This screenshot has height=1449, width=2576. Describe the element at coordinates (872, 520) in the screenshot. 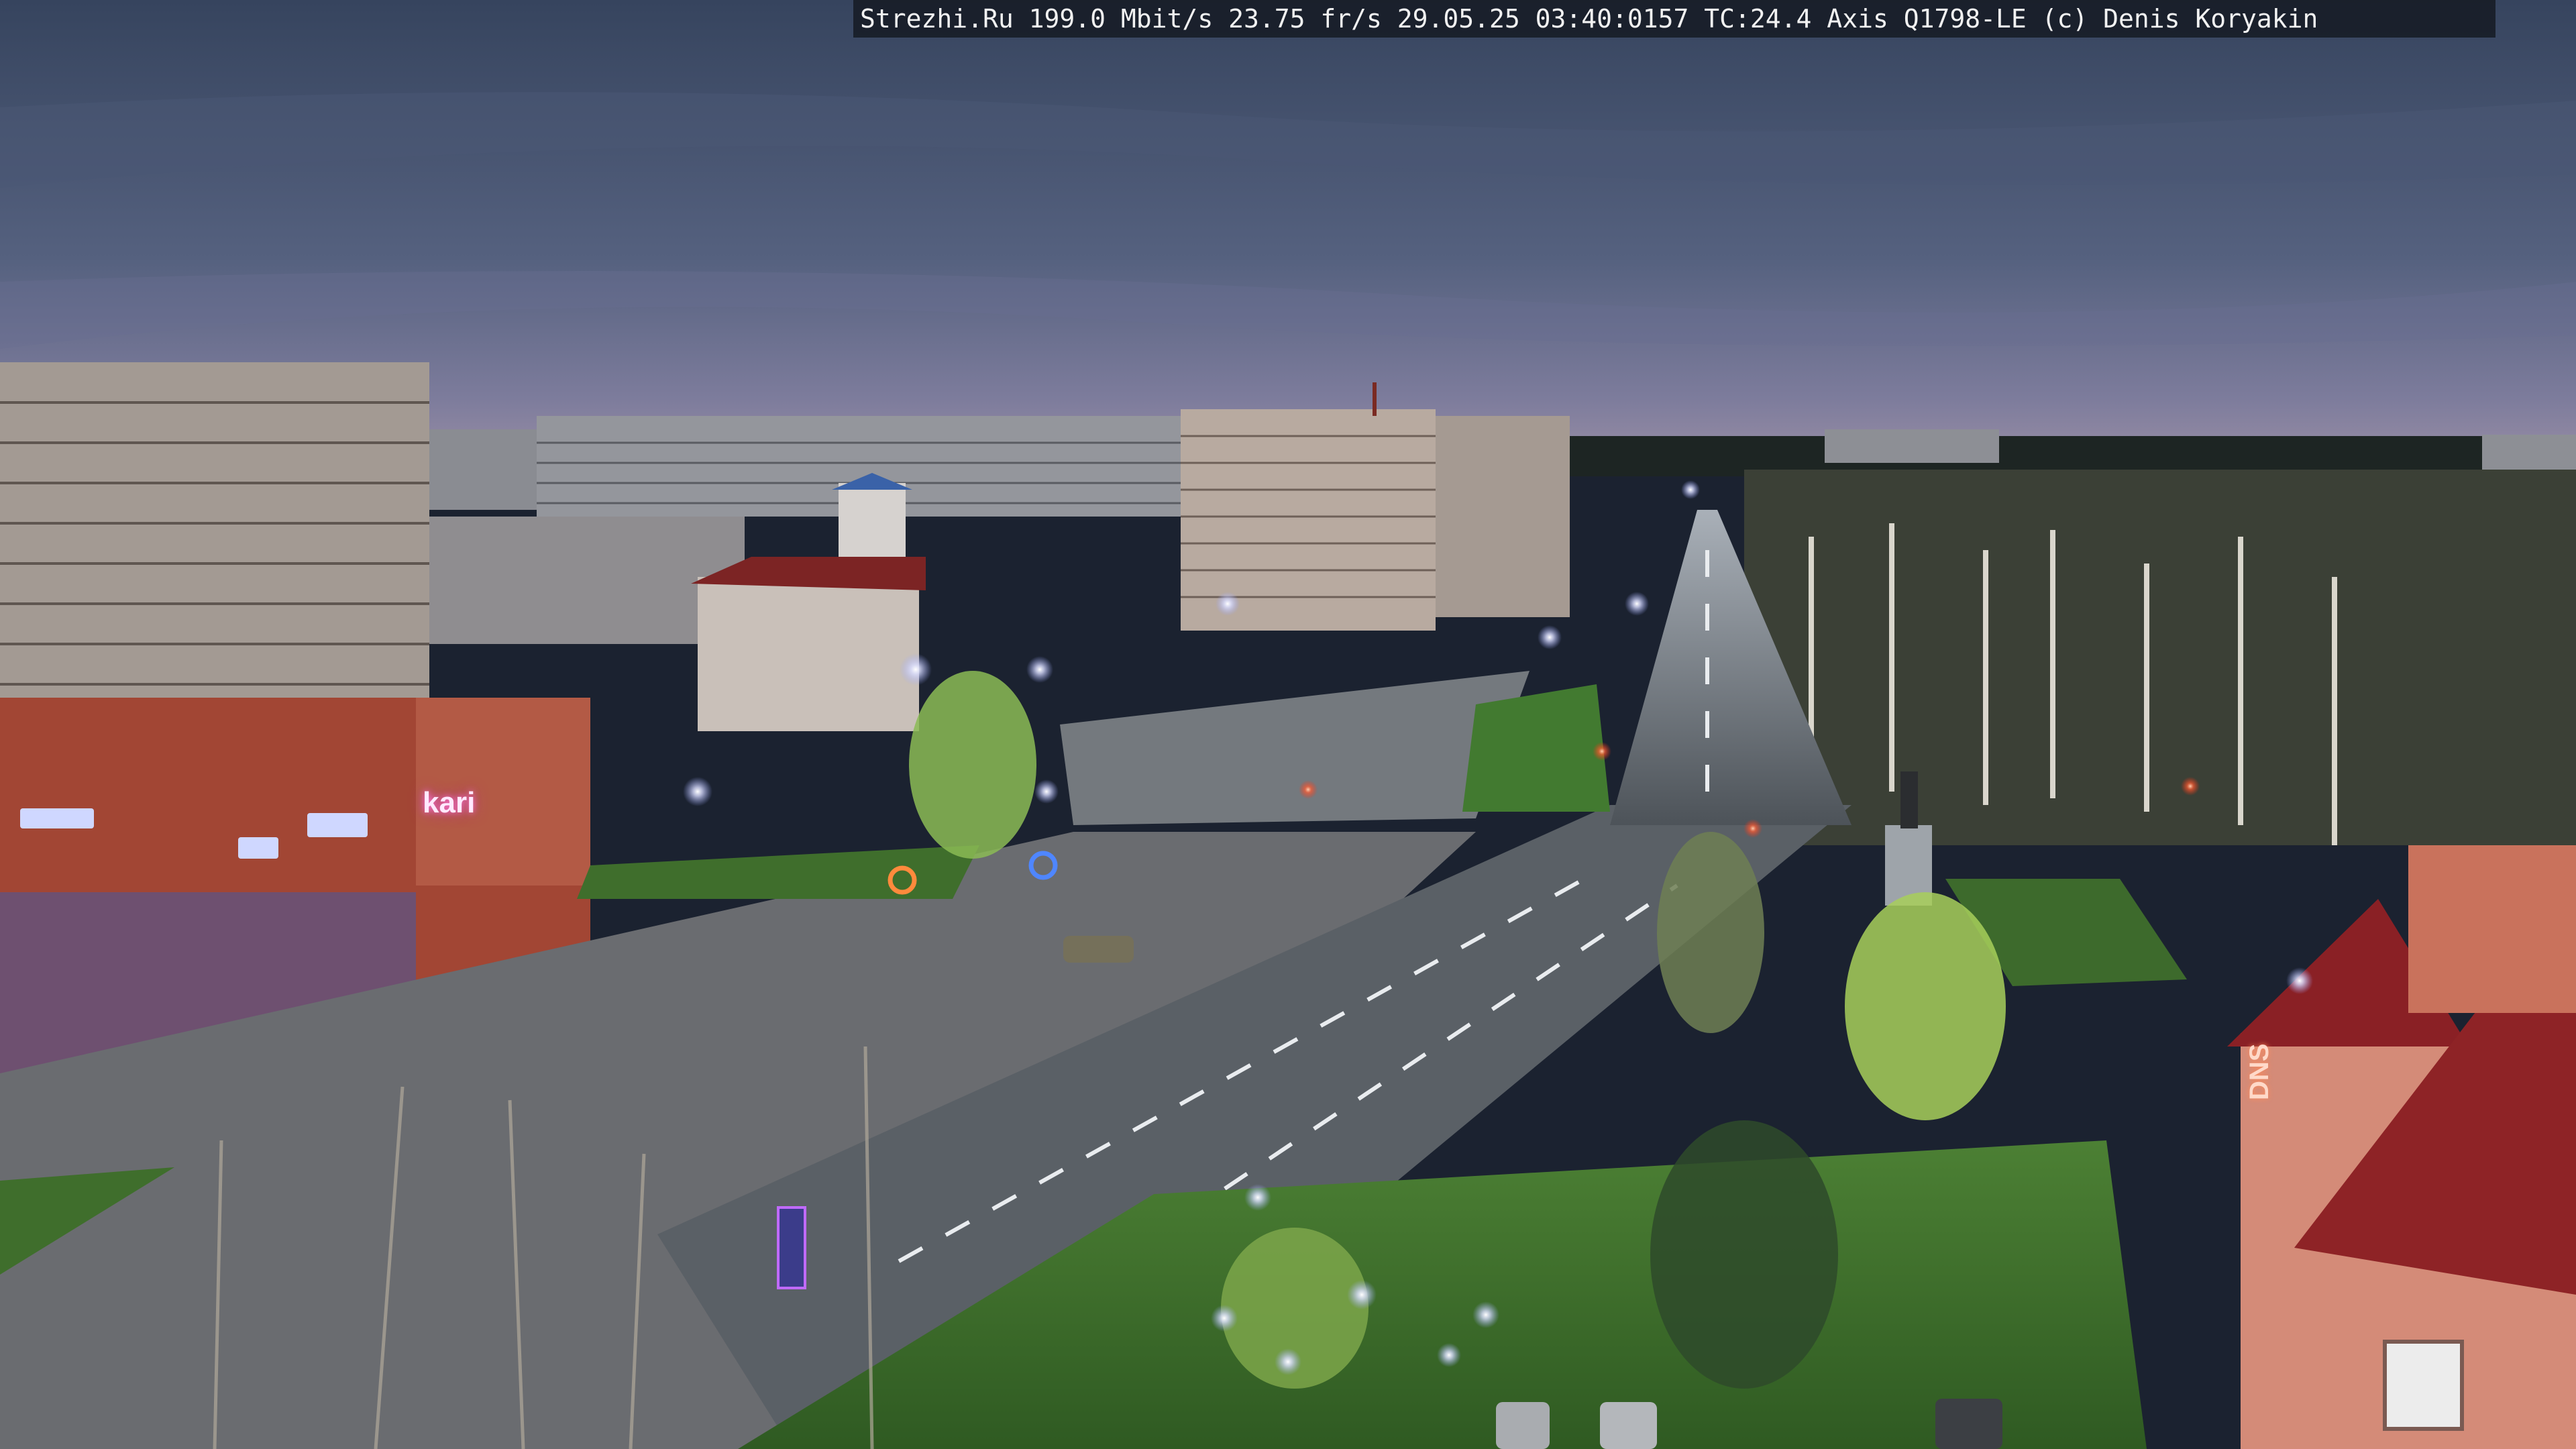

I see `blue-tower` at that location.